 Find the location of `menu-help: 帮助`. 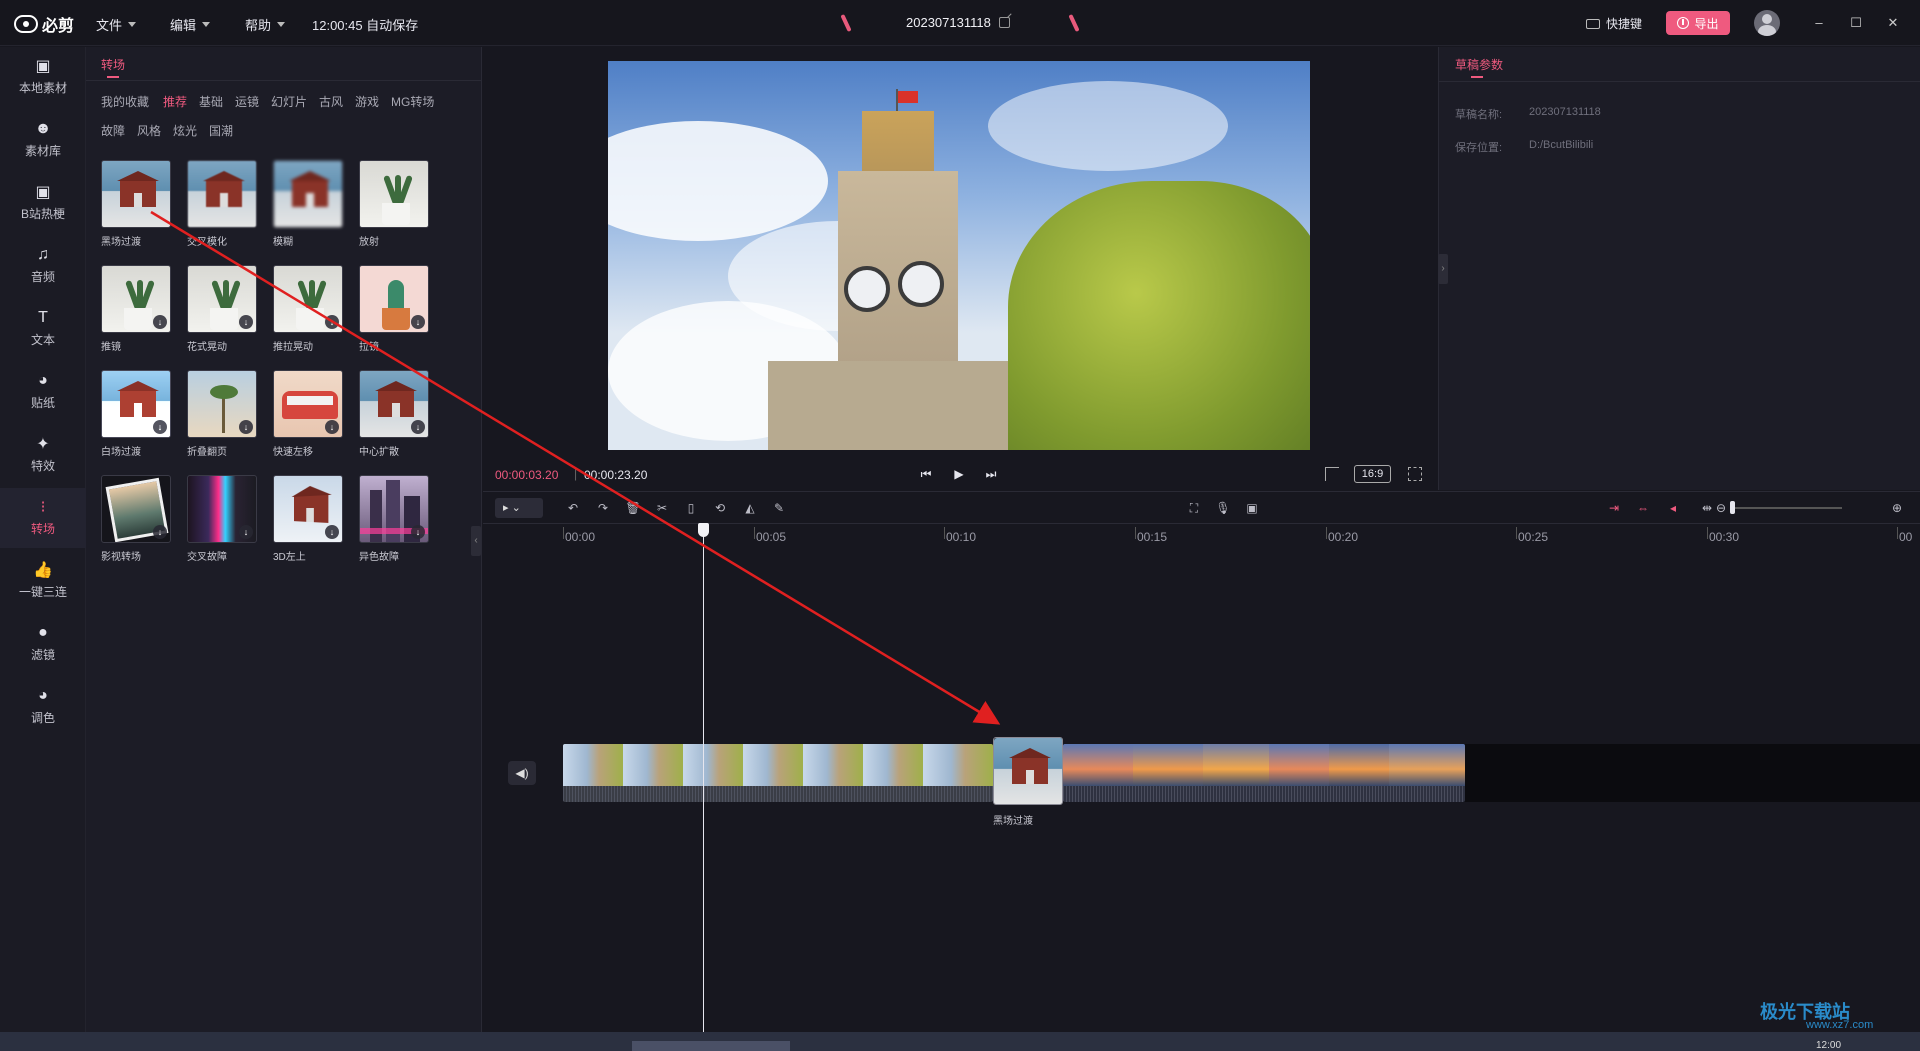

menu-help: 帮助 is located at coordinates (265, 24).